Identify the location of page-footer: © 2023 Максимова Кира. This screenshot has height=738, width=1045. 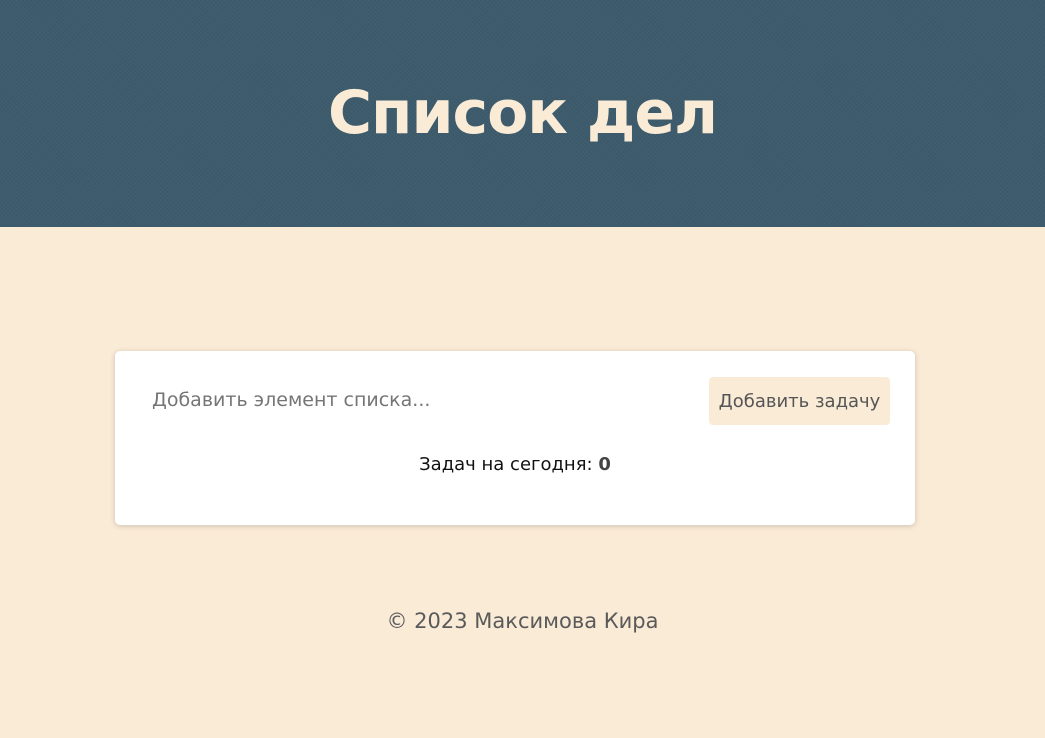
(522, 621).